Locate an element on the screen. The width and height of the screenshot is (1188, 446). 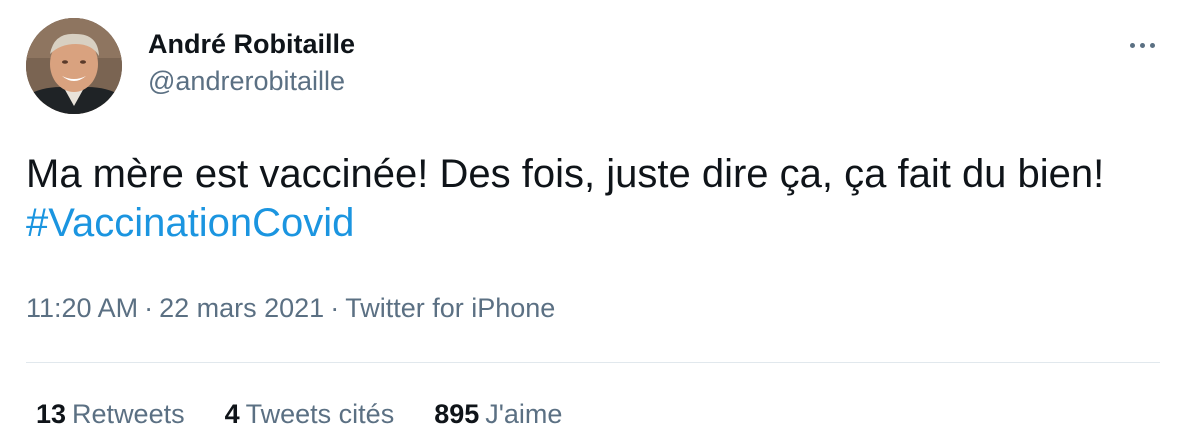
author-info: André Robitaille @andrerobitaille is located at coordinates (251, 63).